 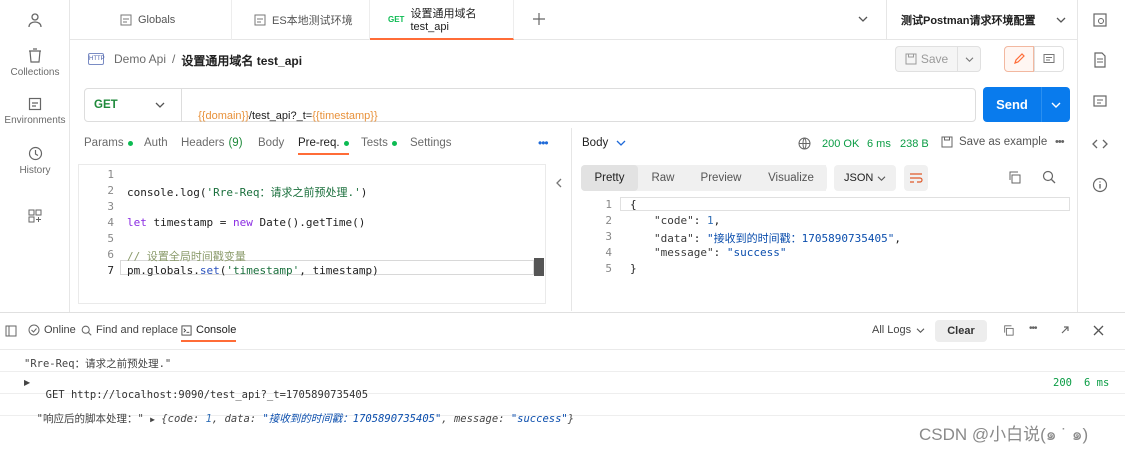 What do you see at coordinates (1049, 59) in the screenshot?
I see `comment-mode-button` at bounding box center [1049, 59].